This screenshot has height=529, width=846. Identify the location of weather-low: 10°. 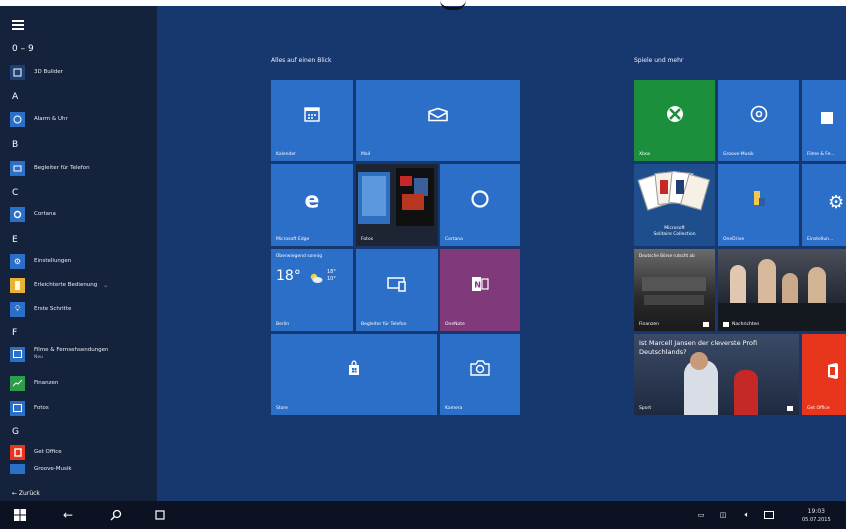
(331, 279).